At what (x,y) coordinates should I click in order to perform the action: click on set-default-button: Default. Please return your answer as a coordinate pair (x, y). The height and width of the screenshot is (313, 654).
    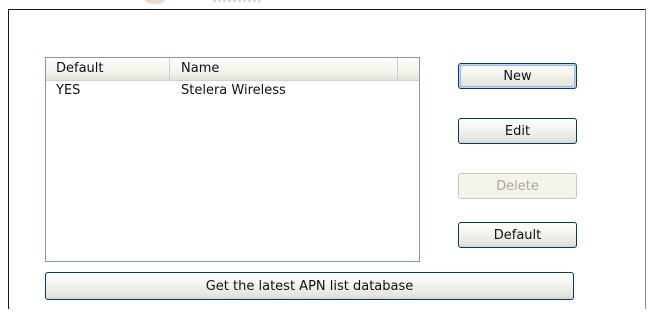
    Looking at the image, I should click on (517, 235).